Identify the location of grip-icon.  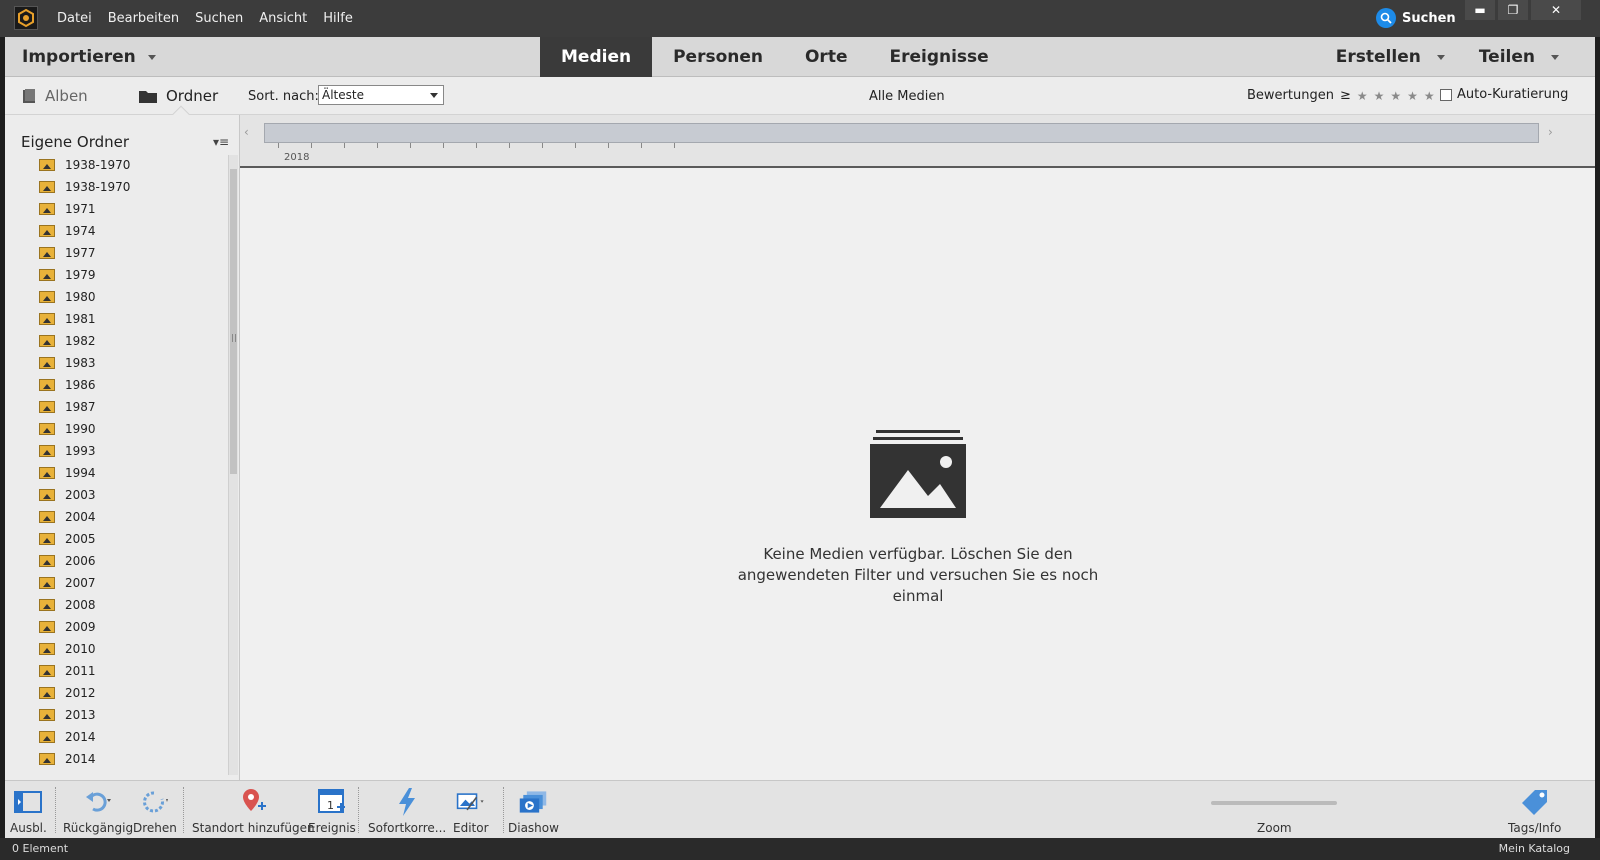
(234, 338).